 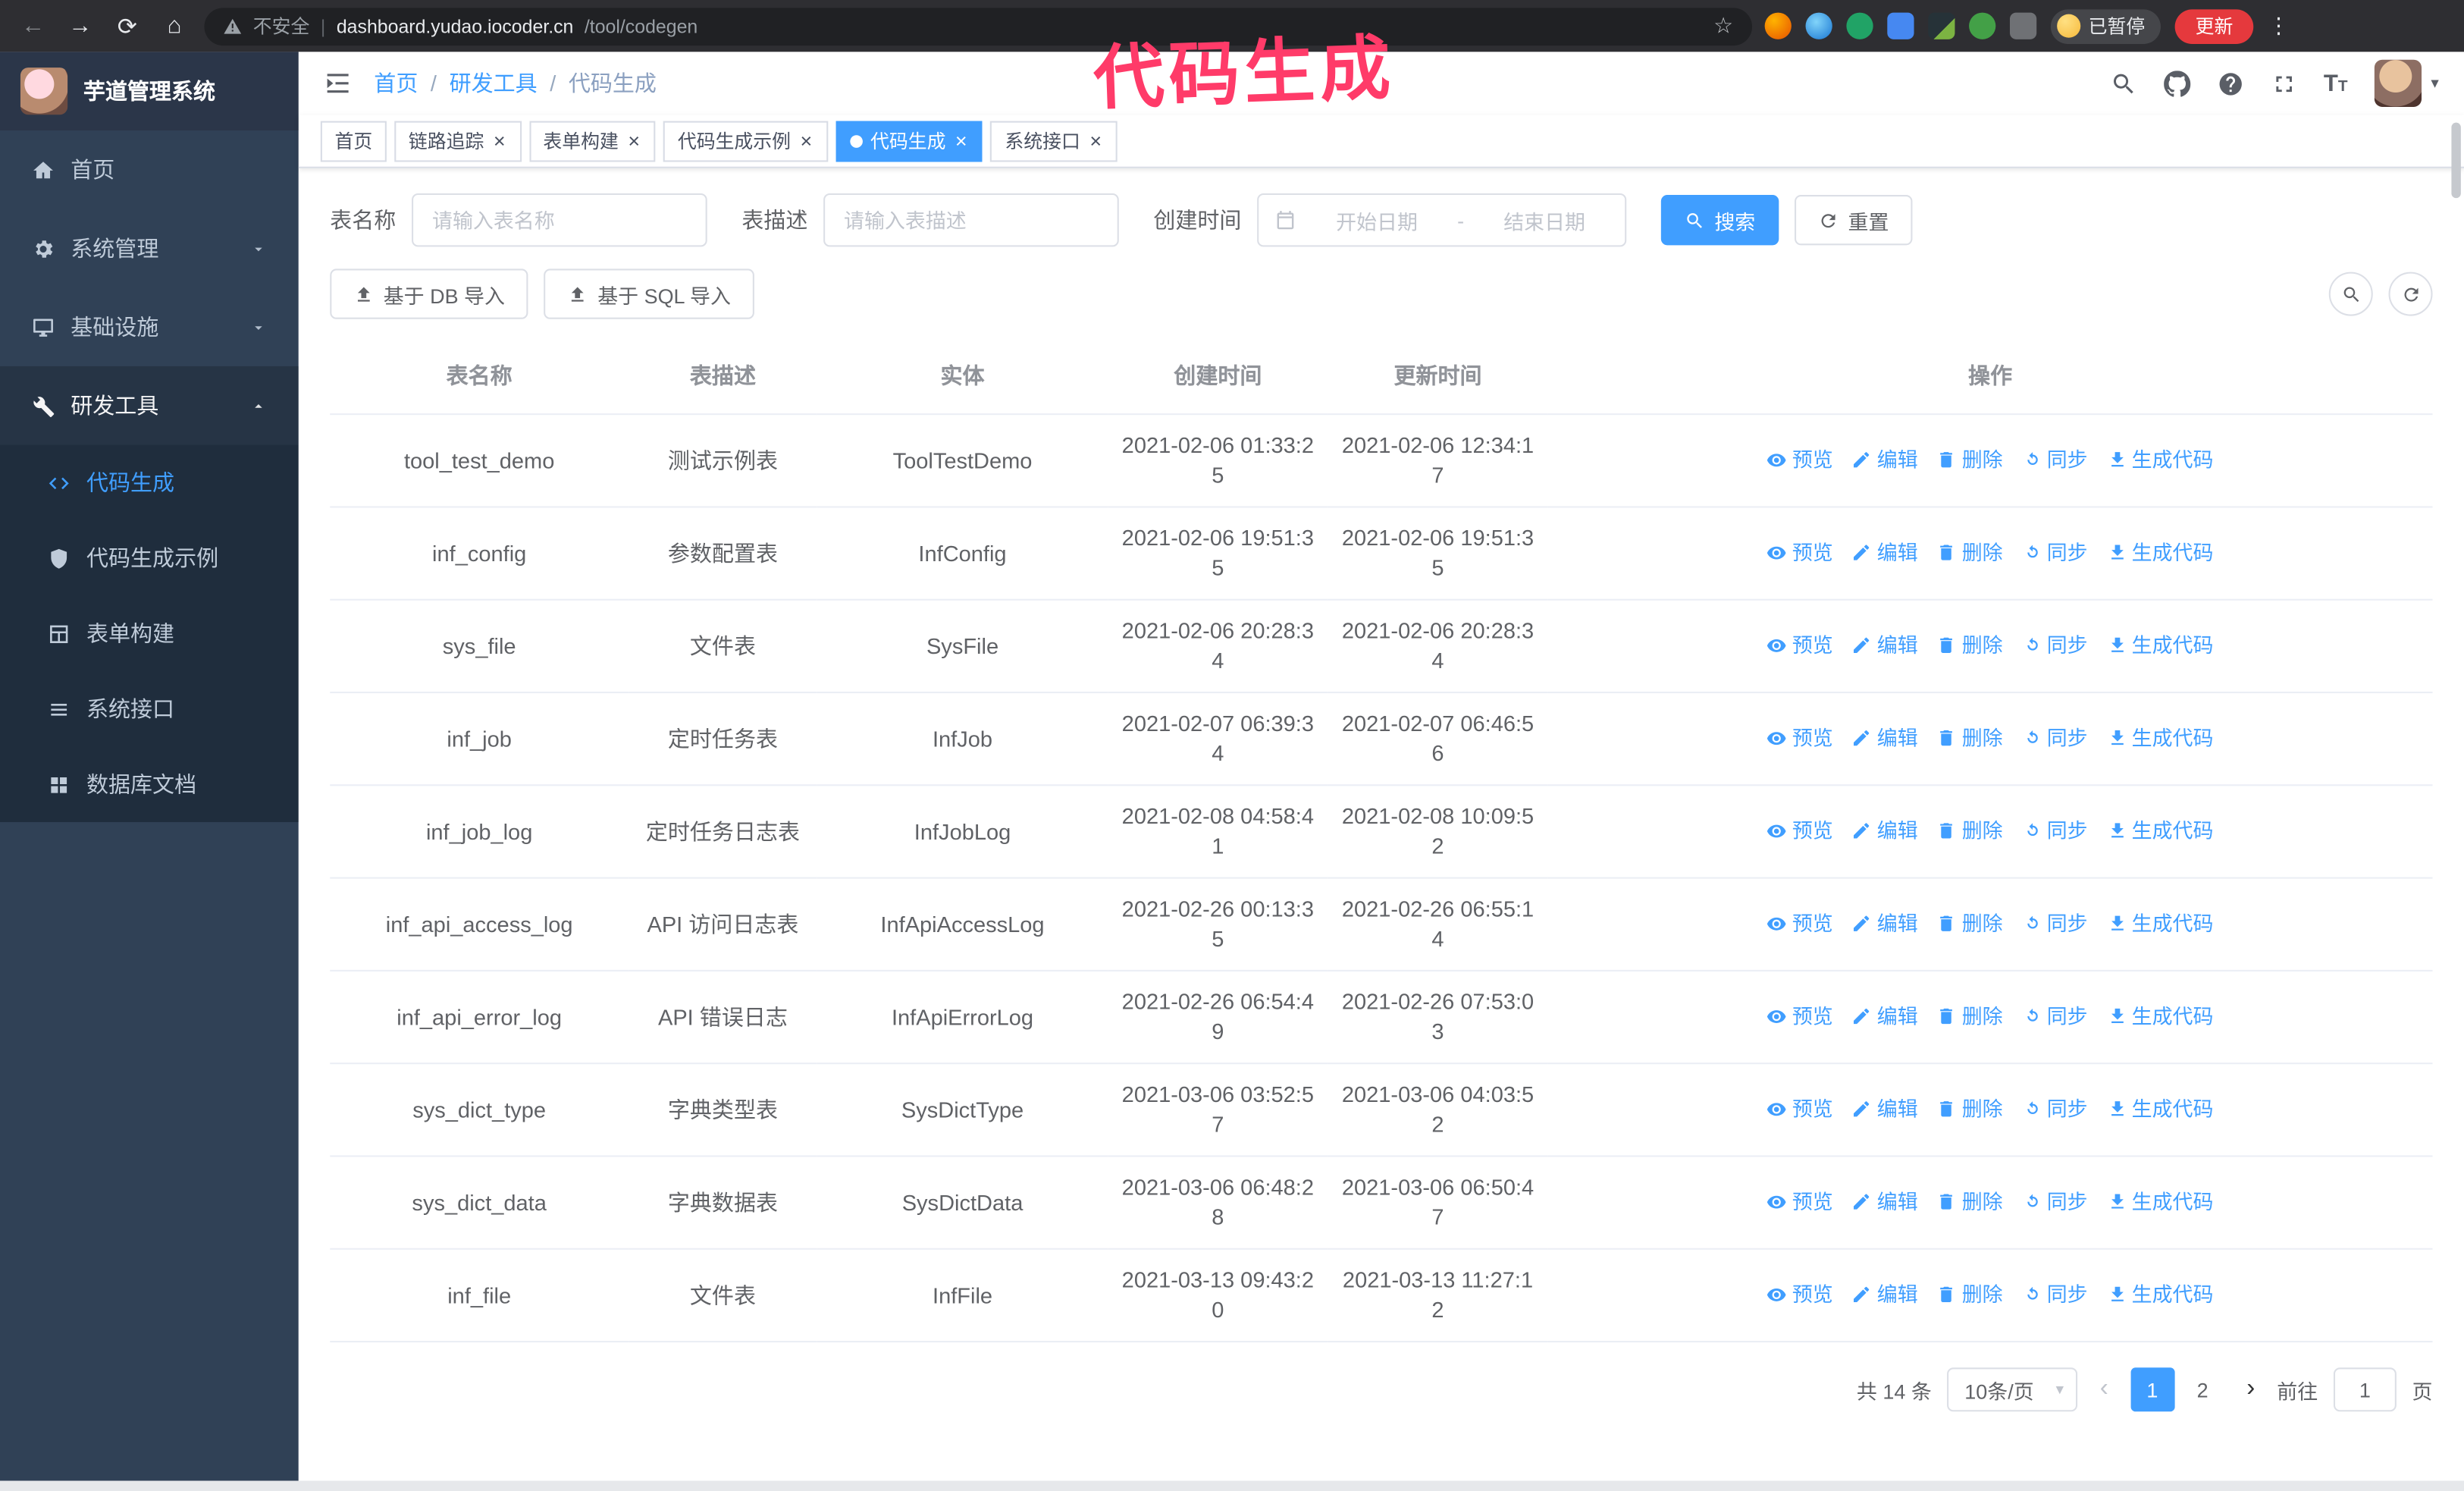 What do you see at coordinates (1723, 26) in the screenshot?
I see `bookmark-star-icon: ☆` at bounding box center [1723, 26].